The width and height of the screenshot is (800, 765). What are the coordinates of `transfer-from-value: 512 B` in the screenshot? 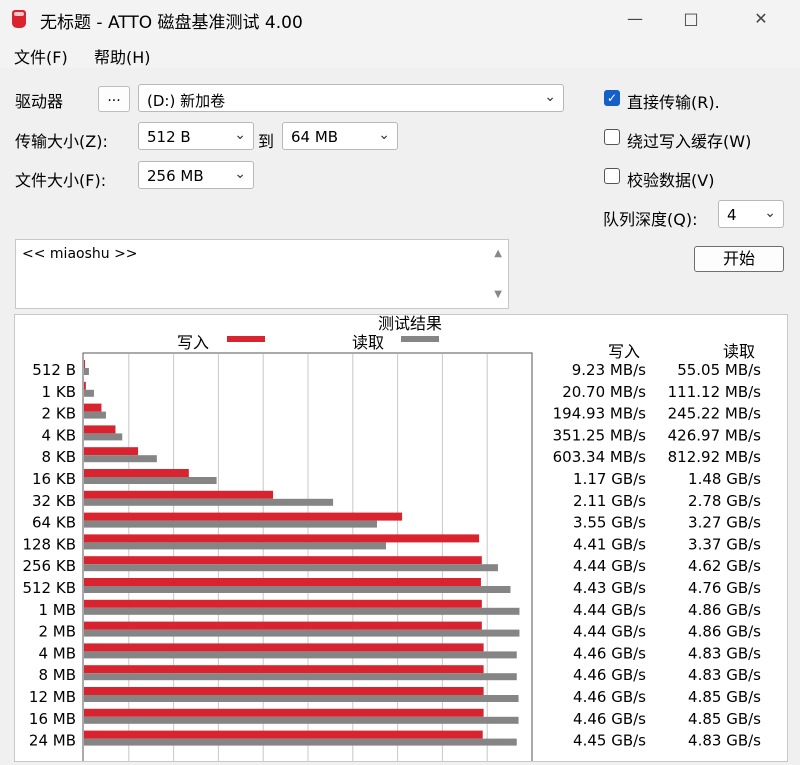 It's located at (169, 137).